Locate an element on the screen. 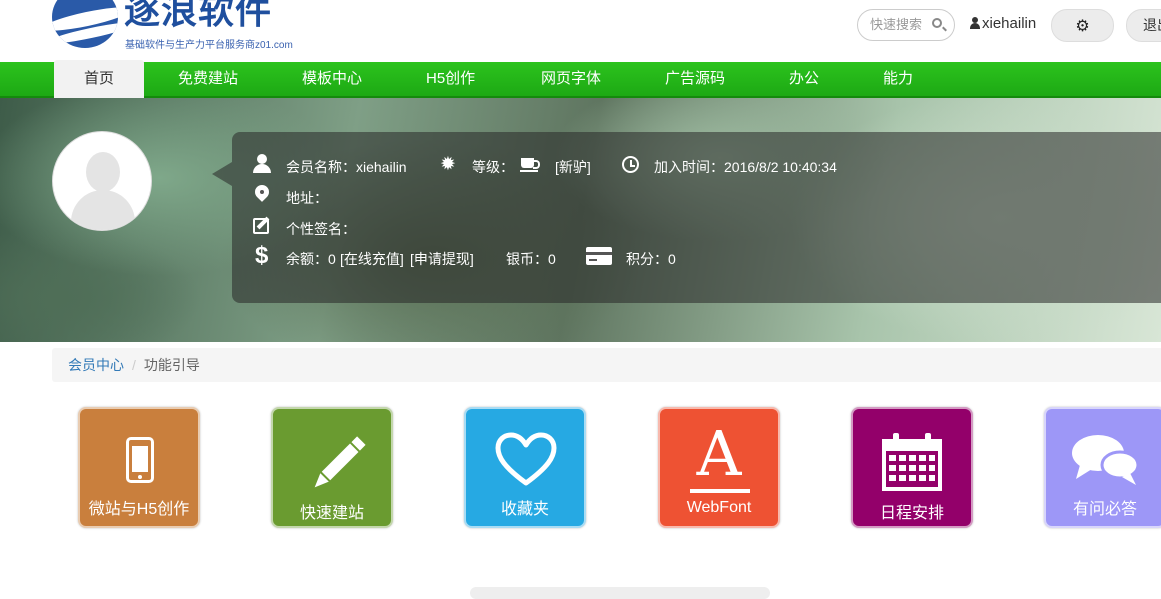 The width and height of the screenshot is (1161, 599). search-placeholder: 快速搜索 is located at coordinates (896, 24).